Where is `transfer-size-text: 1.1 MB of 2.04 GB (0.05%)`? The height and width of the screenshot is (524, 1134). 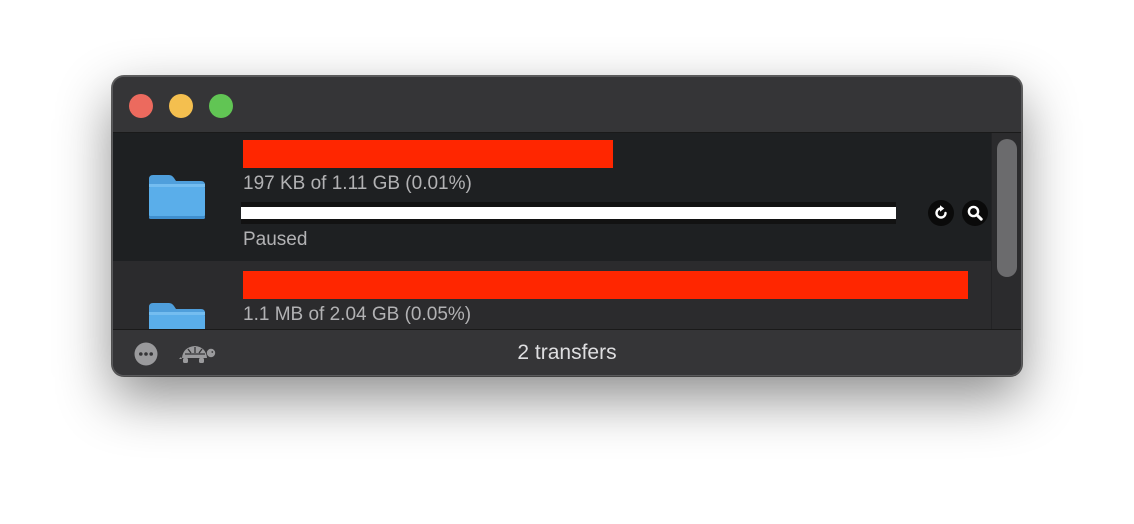 transfer-size-text: 1.1 MB of 2.04 GB (0.05%) is located at coordinates (357, 314).